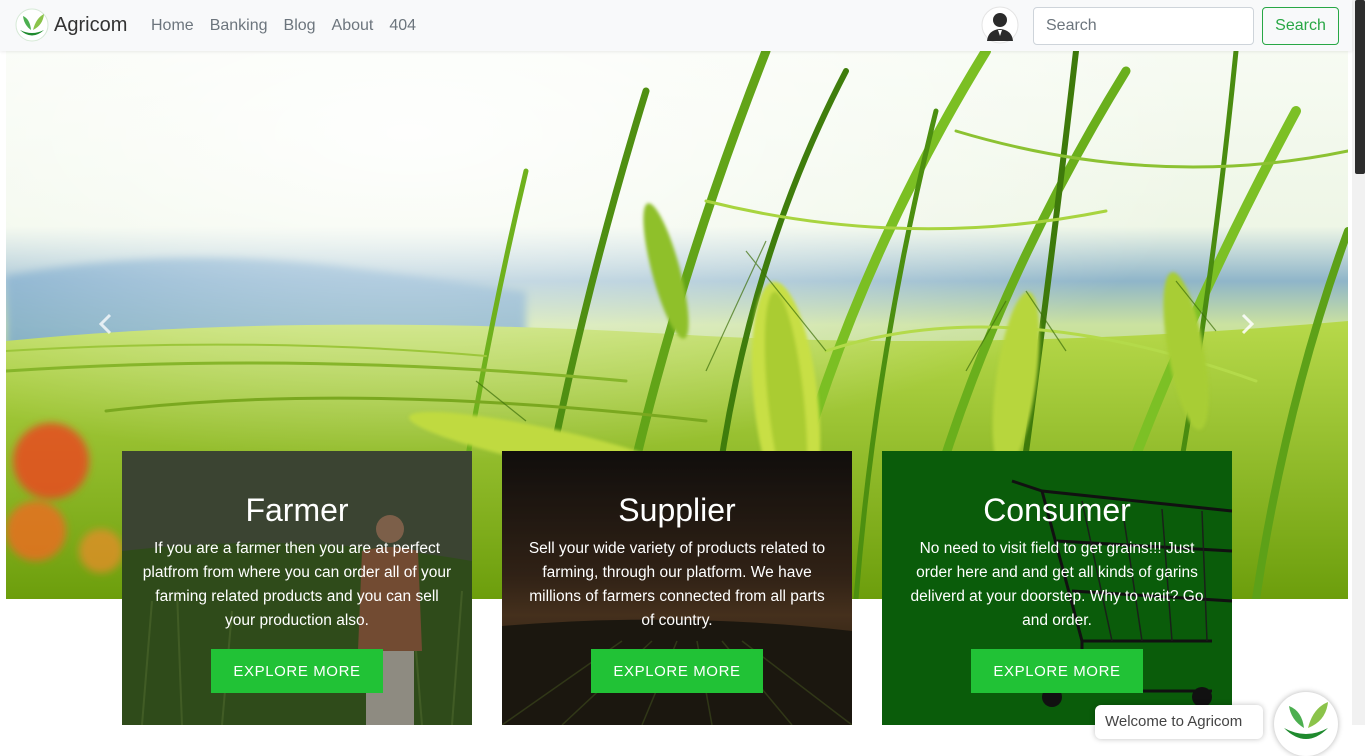  What do you see at coordinates (32, 25) in the screenshot?
I see `leaf-logo-icon` at bounding box center [32, 25].